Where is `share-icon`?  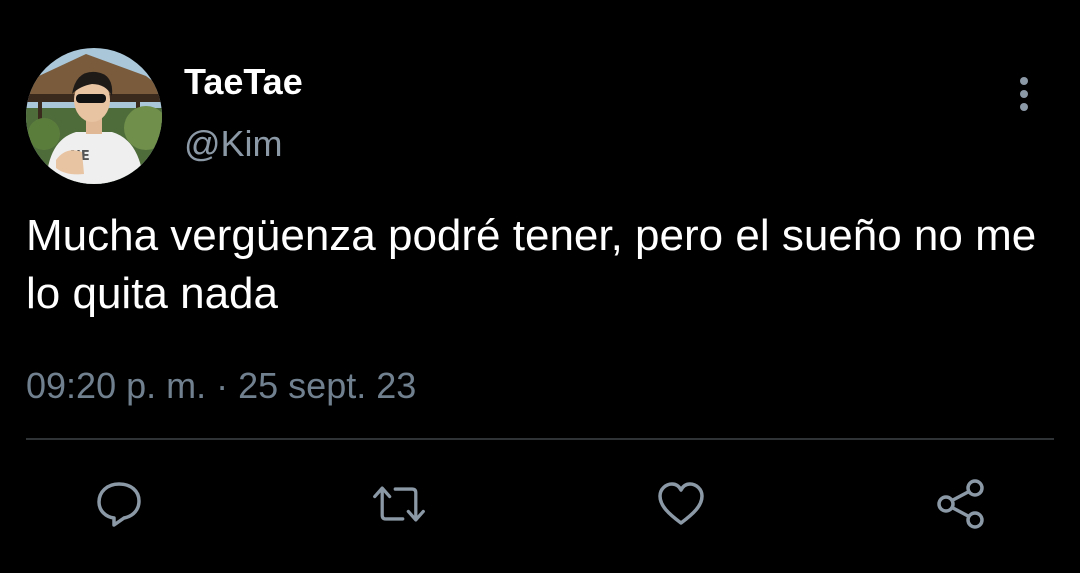
share-icon is located at coordinates (960, 504).